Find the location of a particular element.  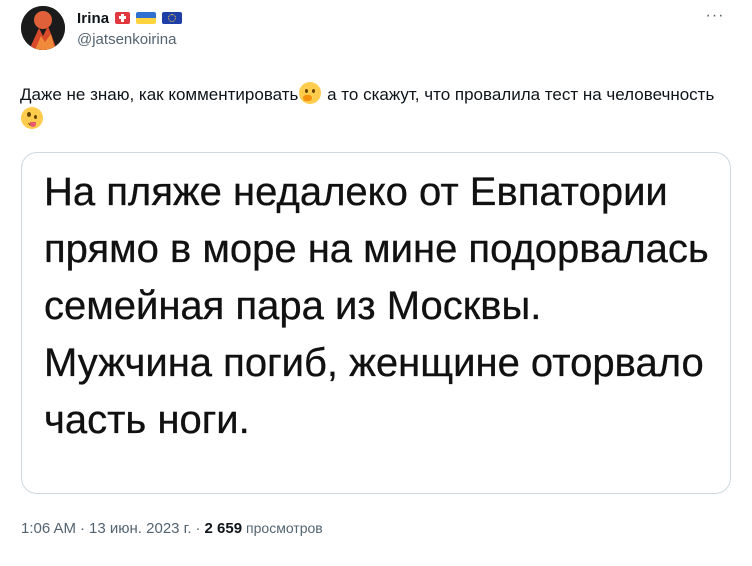

tweet-date: 13 июн. 2023 г. is located at coordinates (140, 528).